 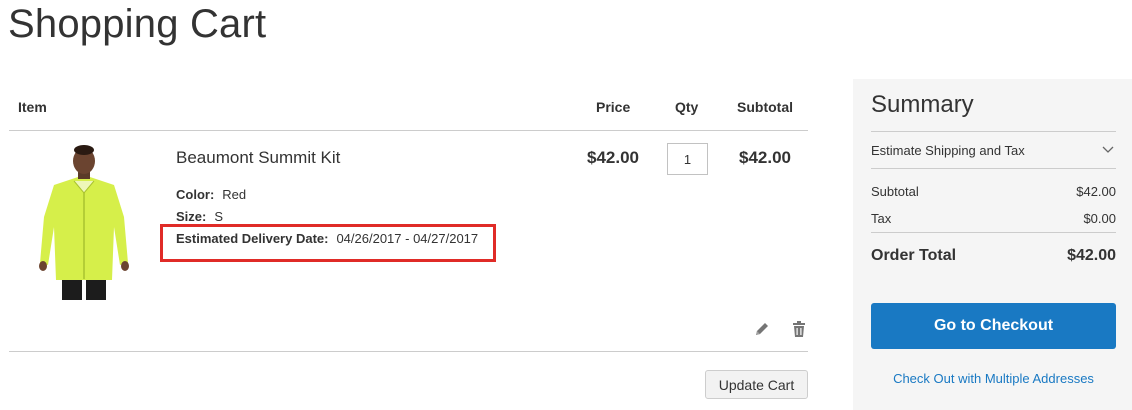 What do you see at coordinates (993, 191) in the screenshot?
I see `summary-subtotal-row: Subtotal $42.00` at bounding box center [993, 191].